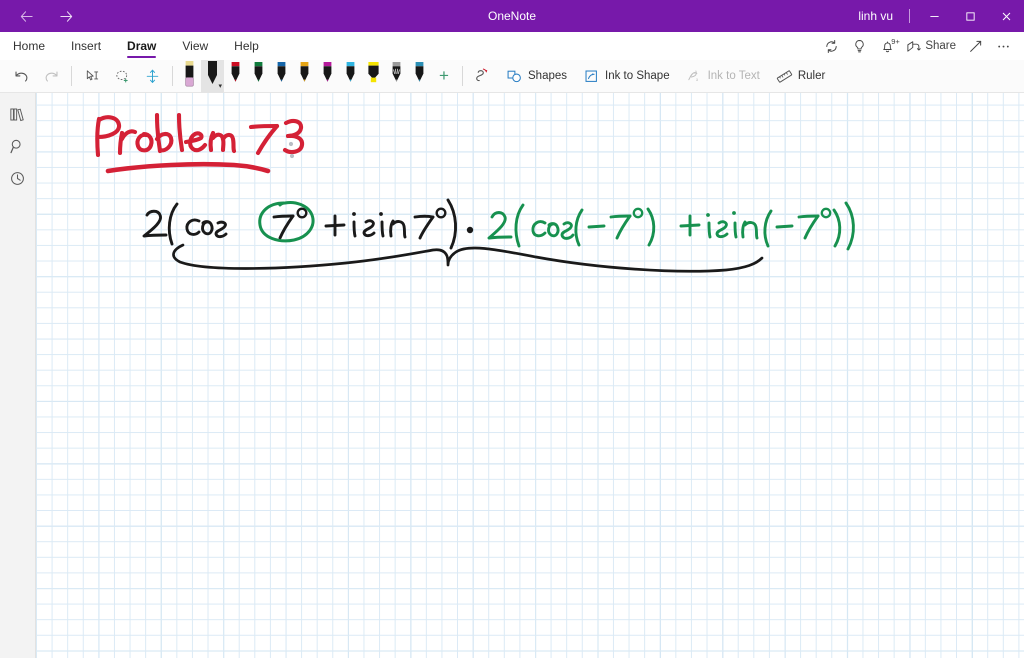  I want to click on undo-button, so click(21, 76).